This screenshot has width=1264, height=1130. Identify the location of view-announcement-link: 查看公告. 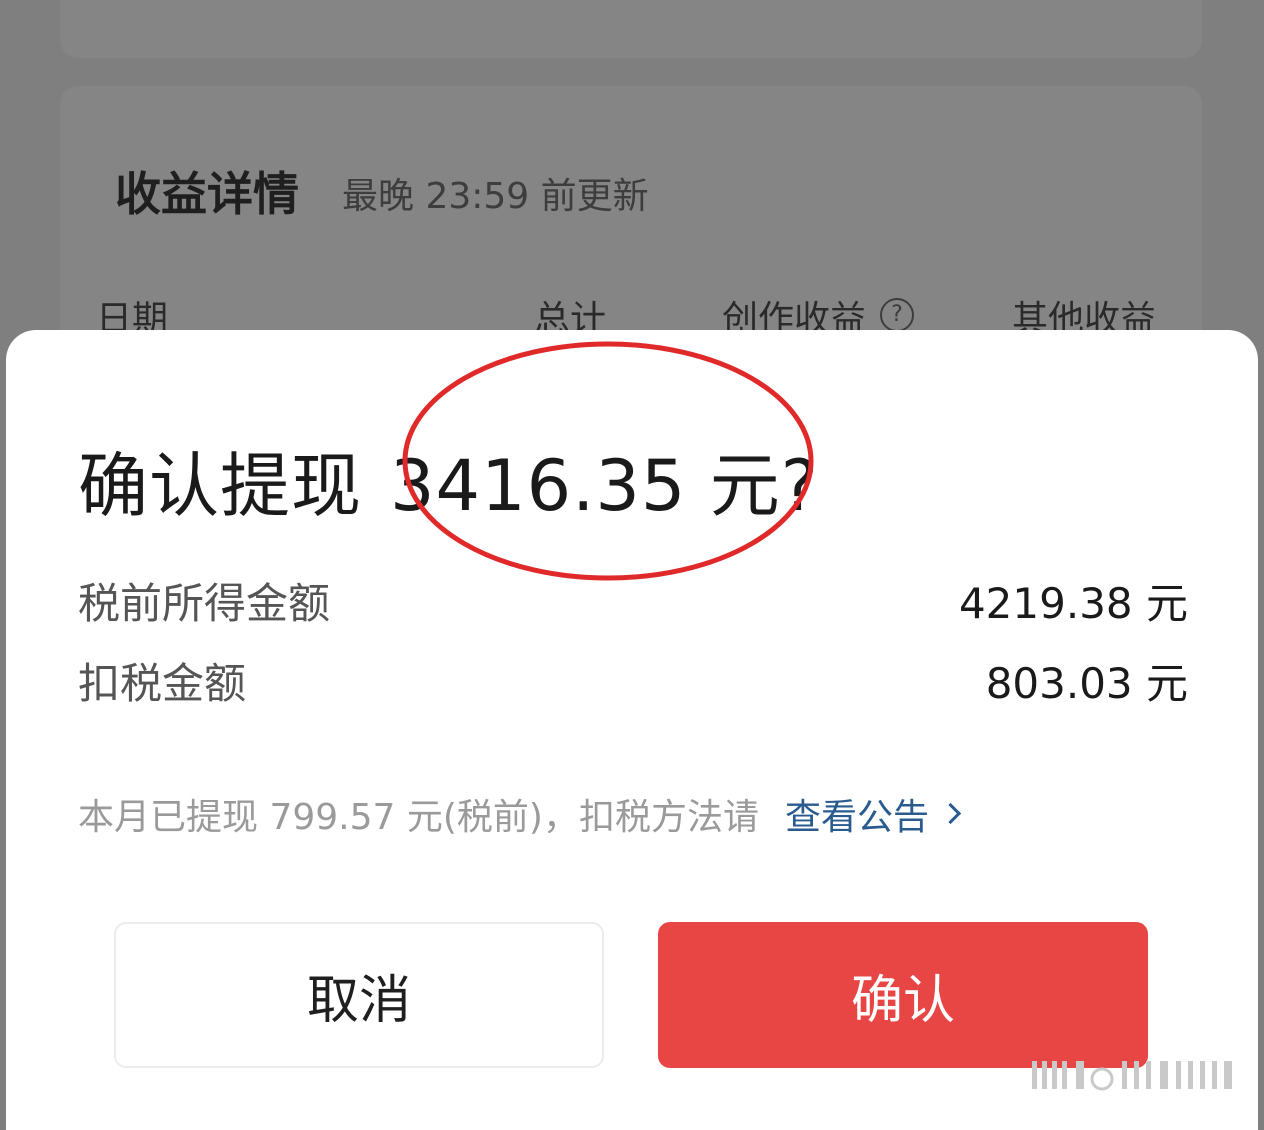
(873, 817).